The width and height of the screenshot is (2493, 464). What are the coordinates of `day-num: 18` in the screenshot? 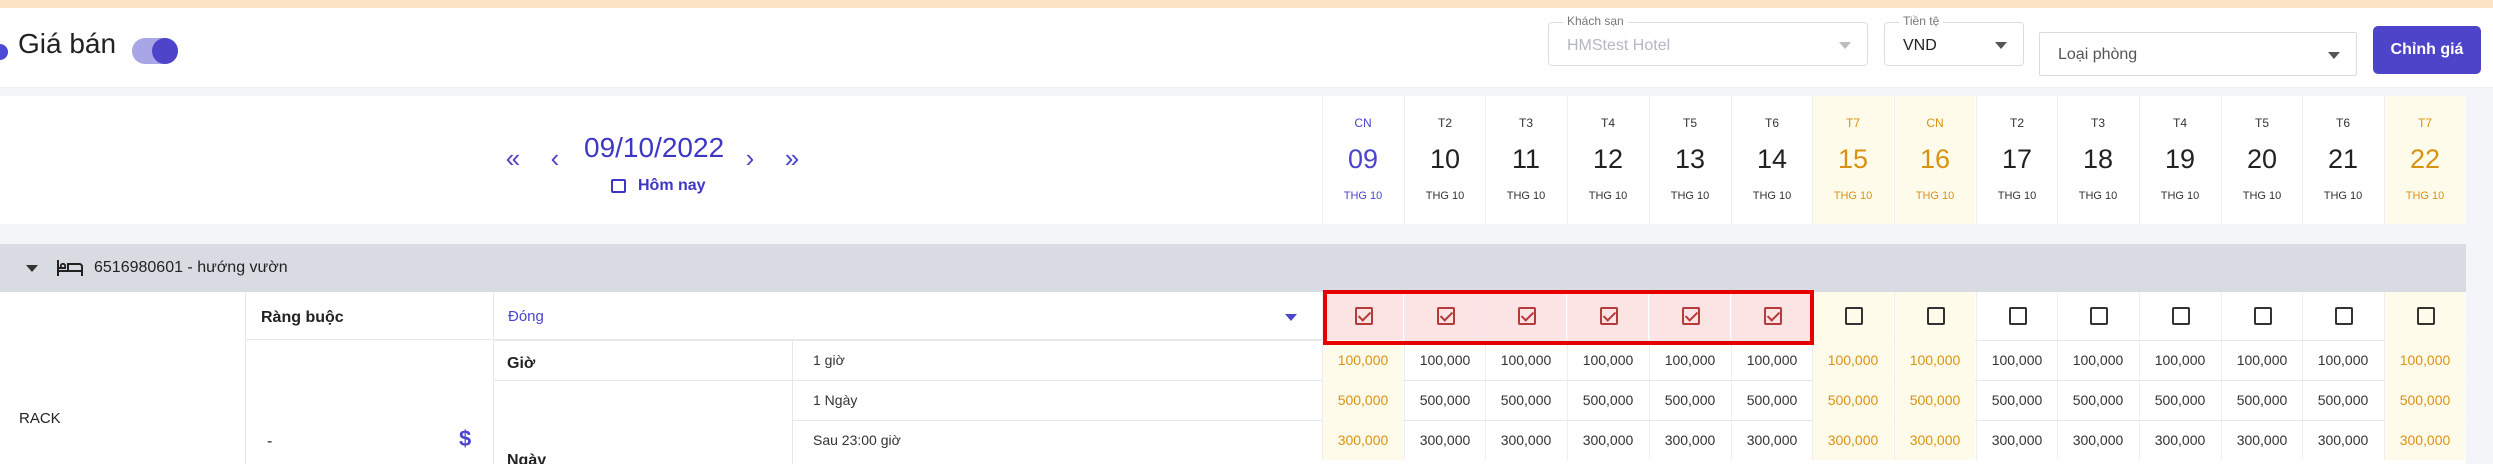 It's located at (2098, 159).